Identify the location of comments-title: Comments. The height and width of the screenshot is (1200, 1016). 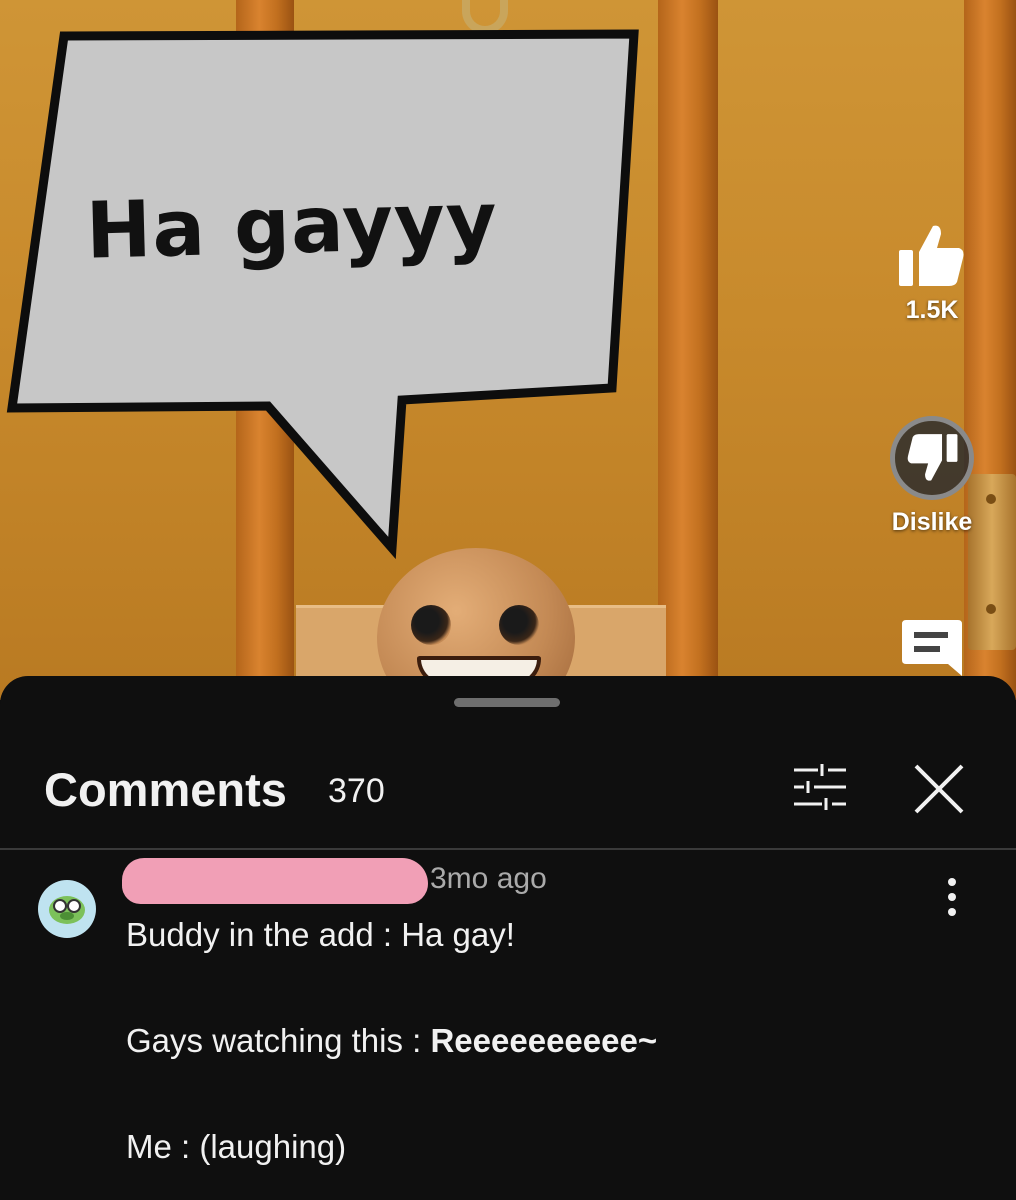
(165, 789).